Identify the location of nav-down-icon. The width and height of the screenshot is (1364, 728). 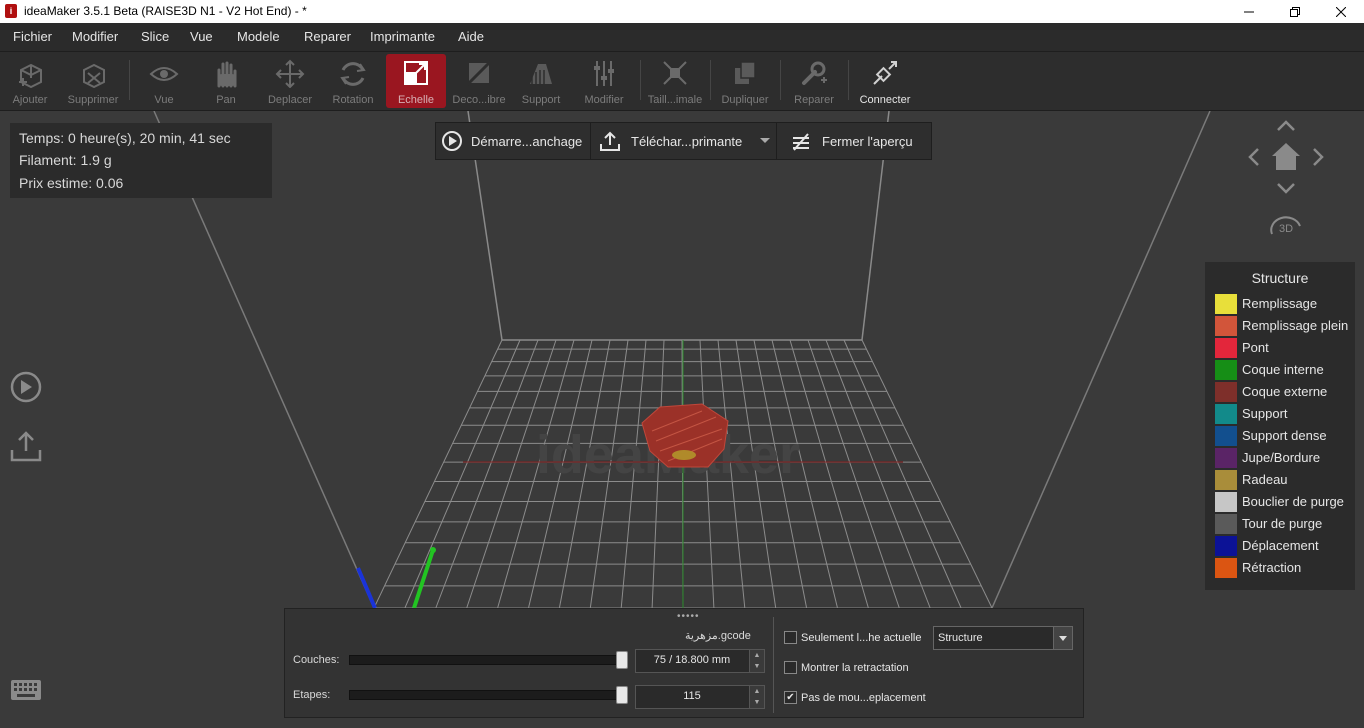
(1286, 188).